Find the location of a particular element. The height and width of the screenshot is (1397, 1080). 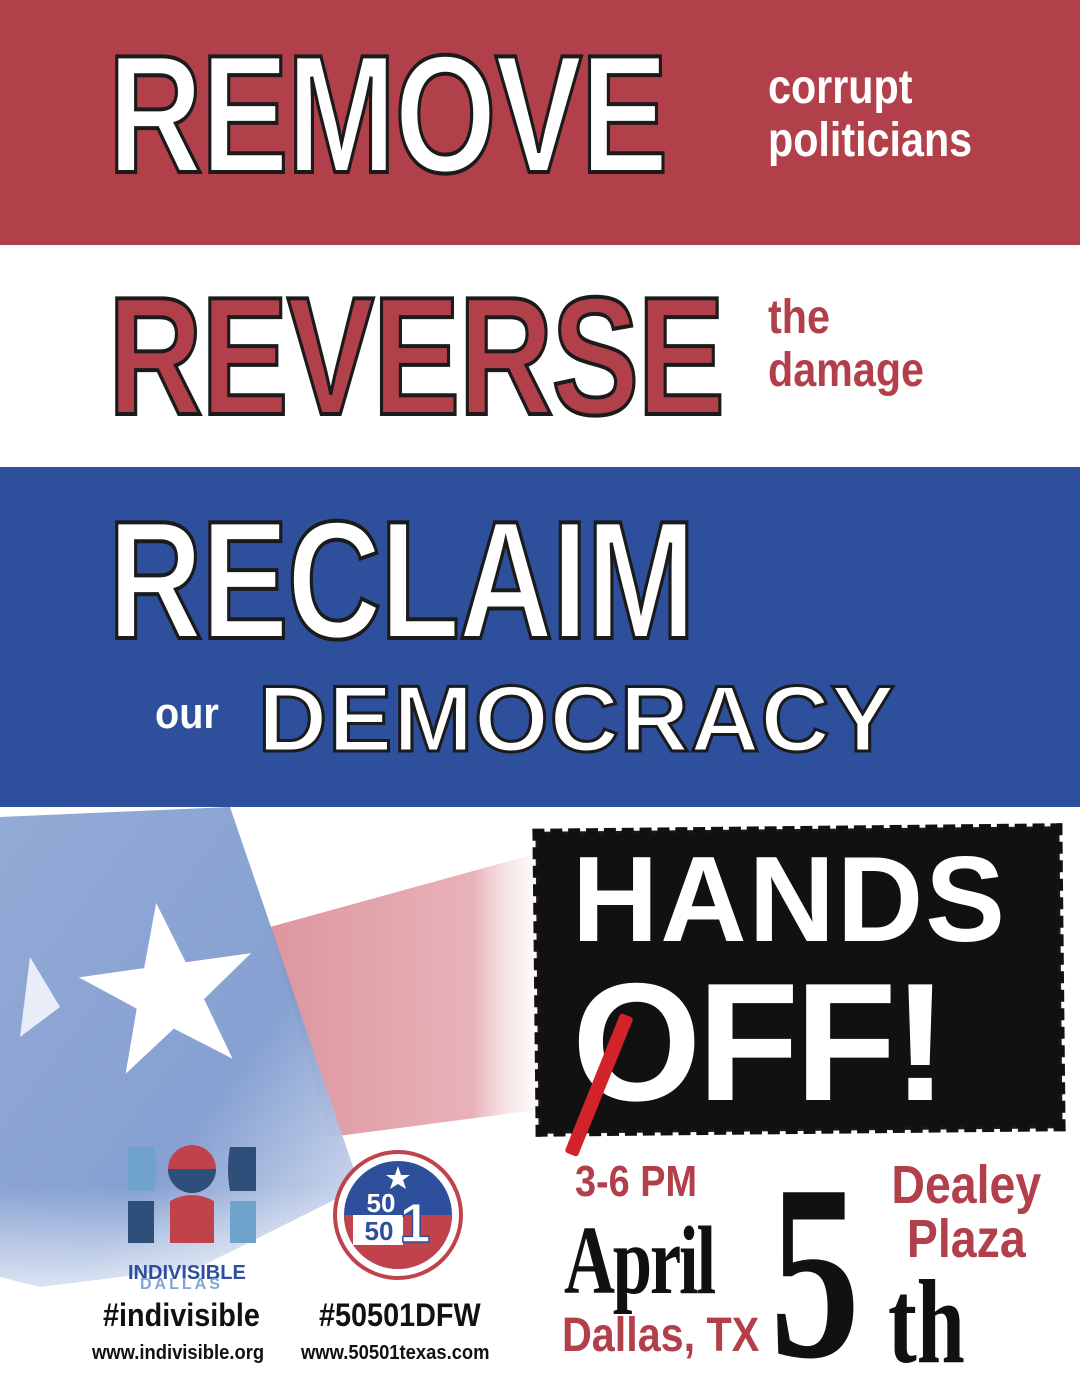

reverse-subtext-line-1: the is located at coordinates (799, 317).